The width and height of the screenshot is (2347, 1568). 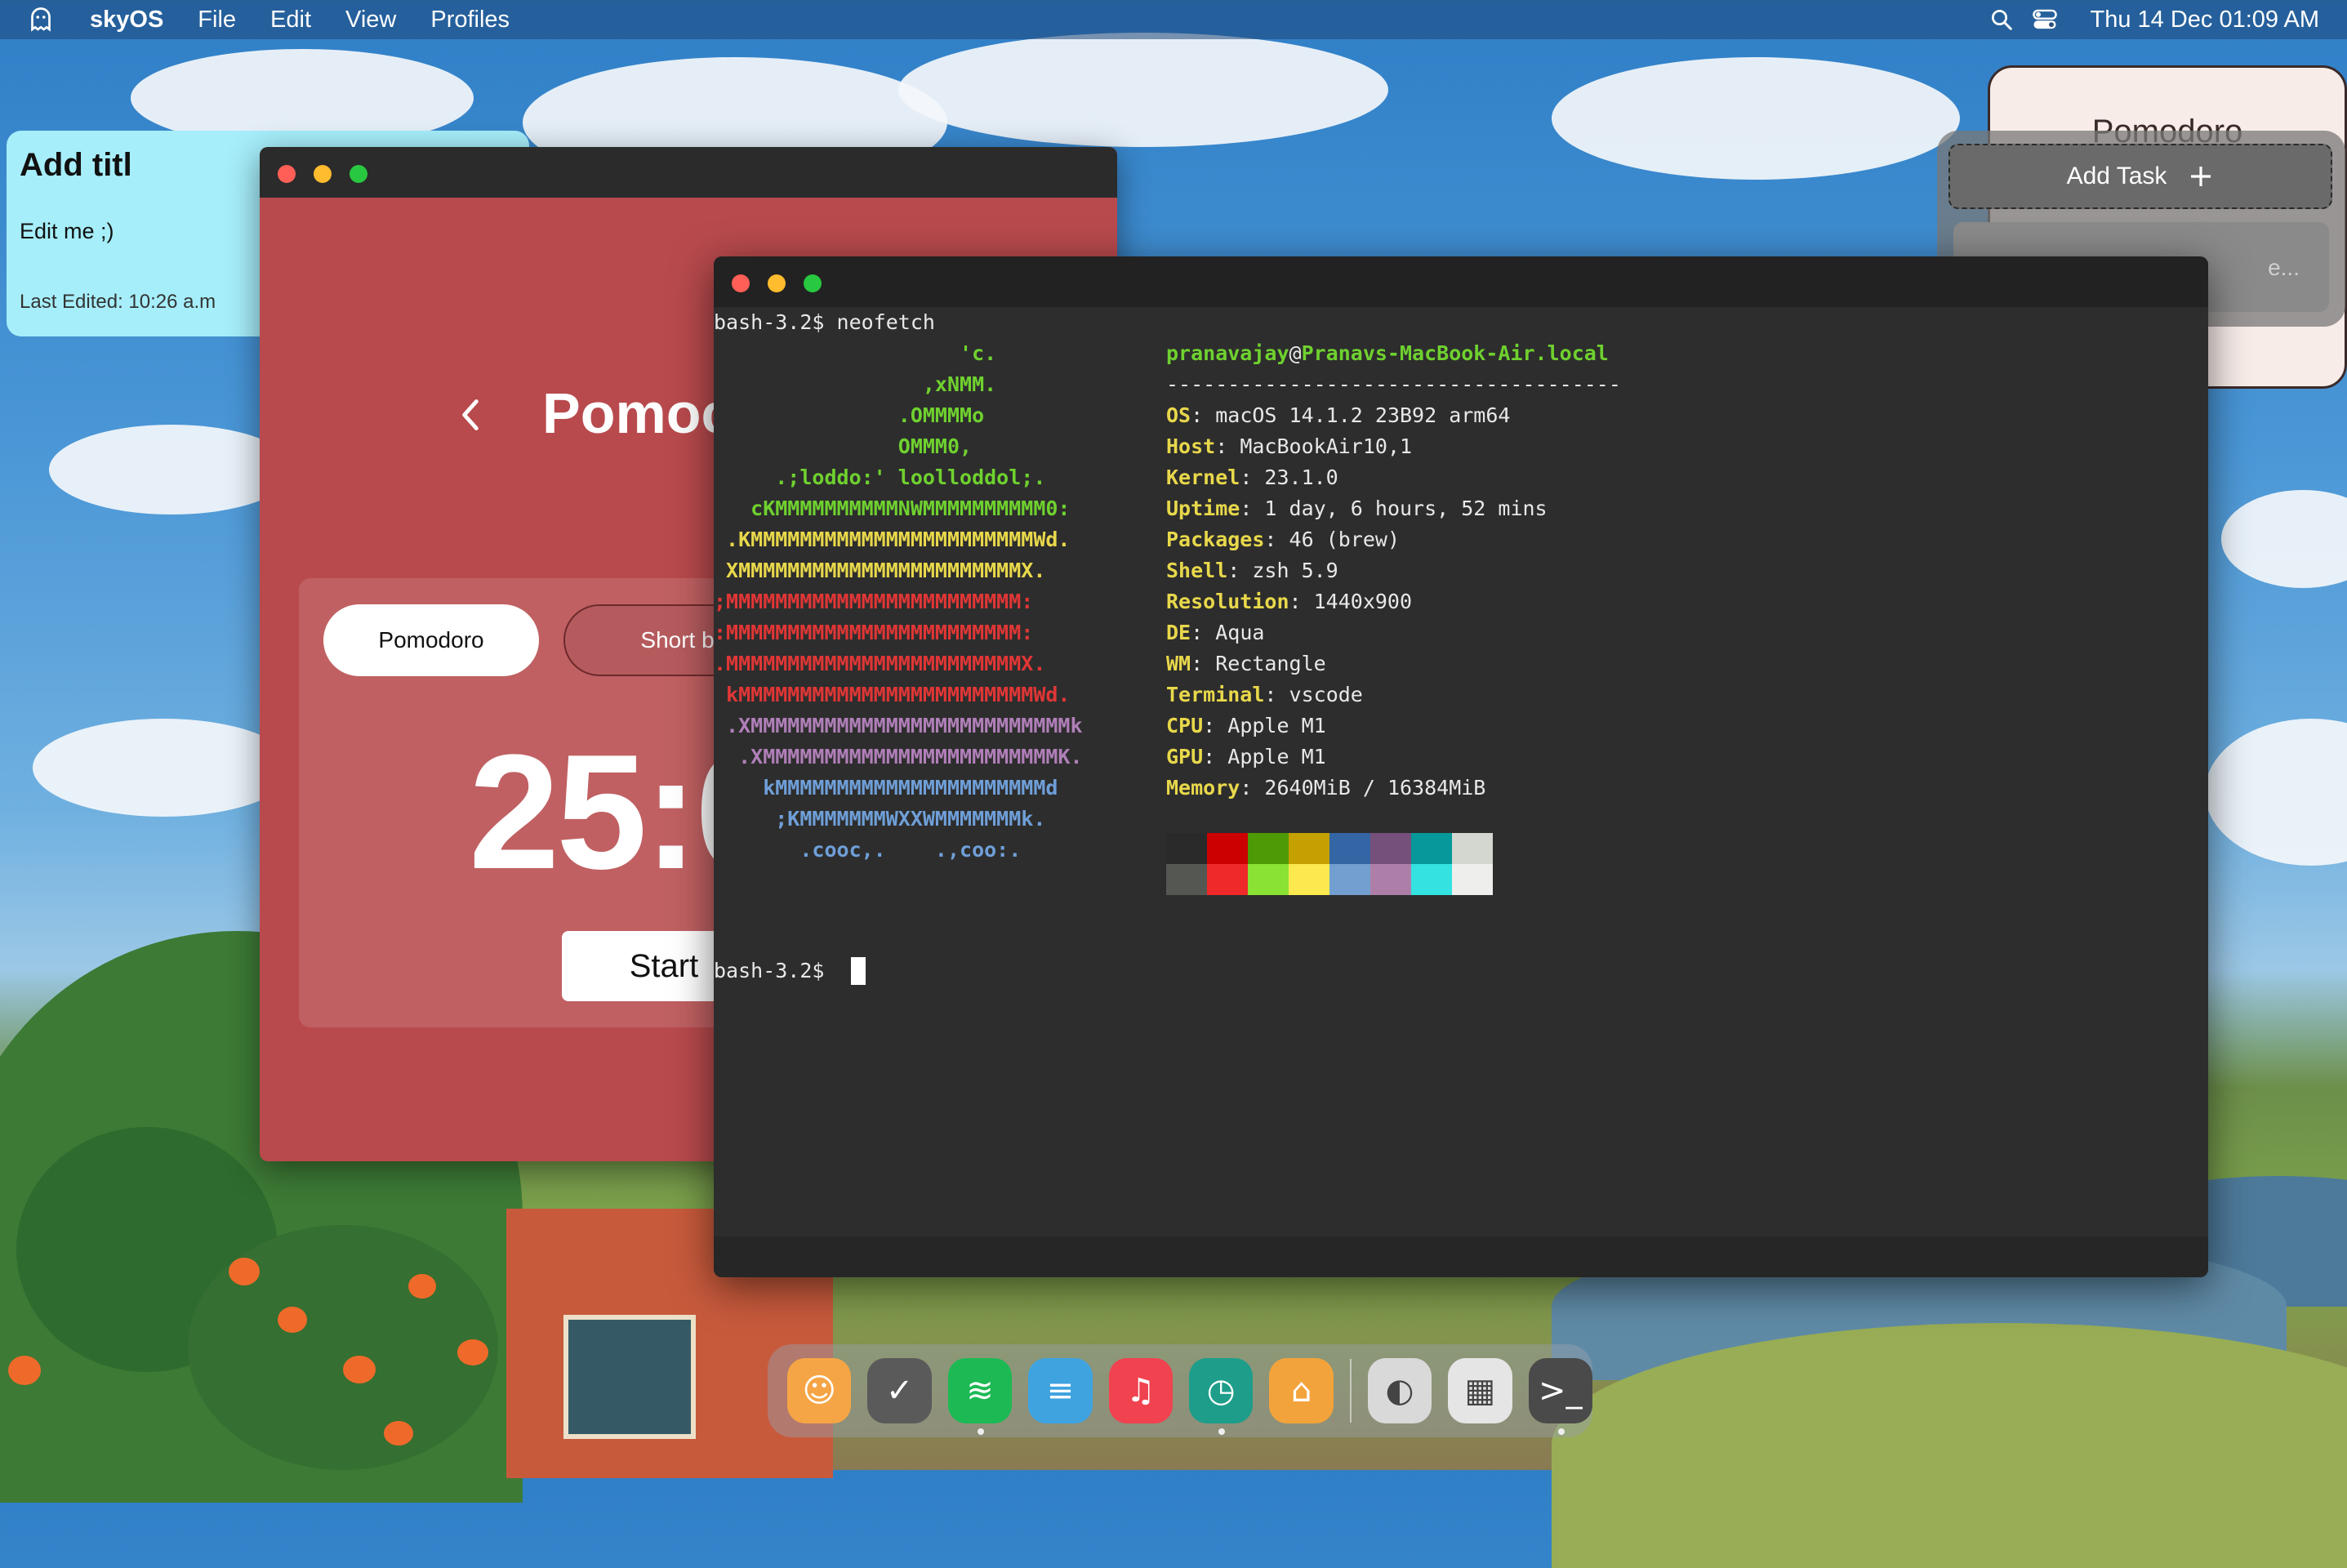 What do you see at coordinates (370, 20) in the screenshot?
I see `menu-view: View` at bounding box center [370, 20].